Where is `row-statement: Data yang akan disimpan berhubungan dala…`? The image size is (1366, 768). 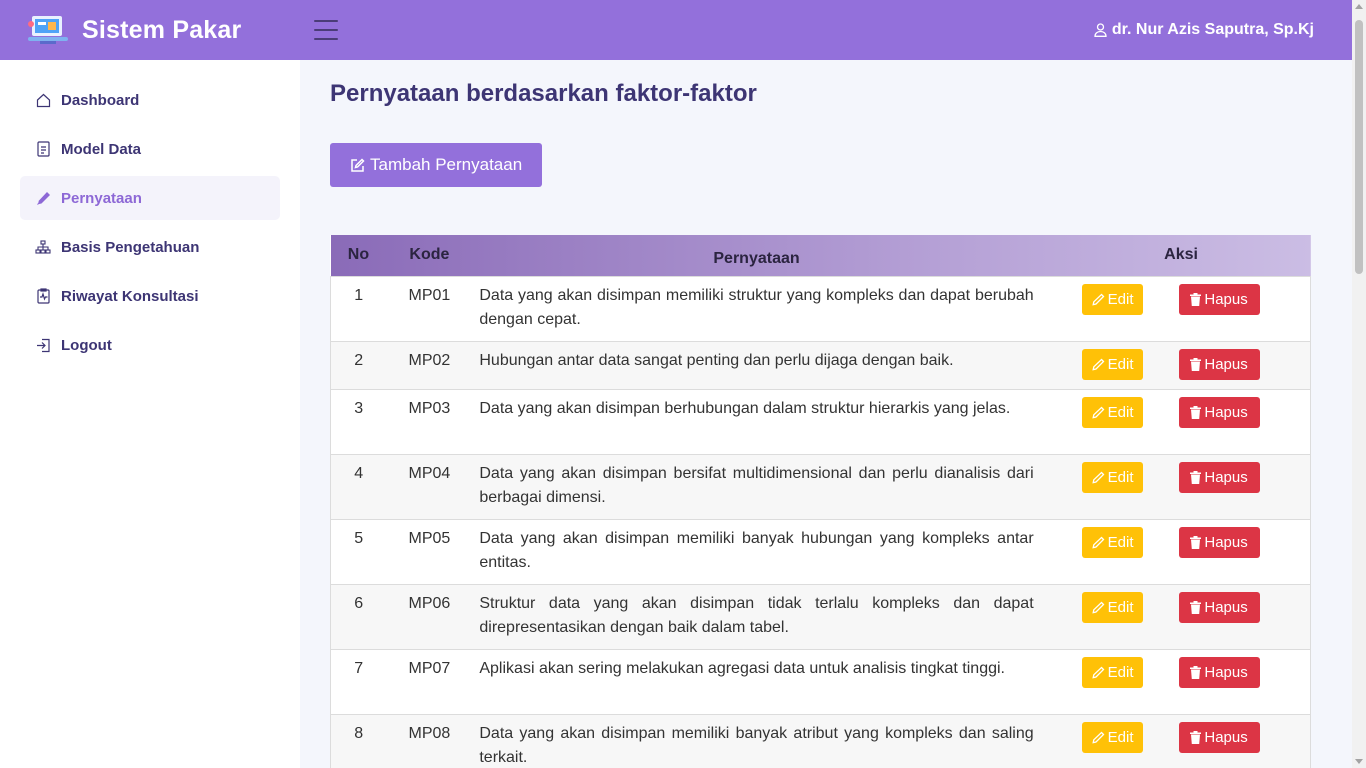
row-statement: Data yang akan disimpan berhubungan dala… is located at coordinates (762, 421).